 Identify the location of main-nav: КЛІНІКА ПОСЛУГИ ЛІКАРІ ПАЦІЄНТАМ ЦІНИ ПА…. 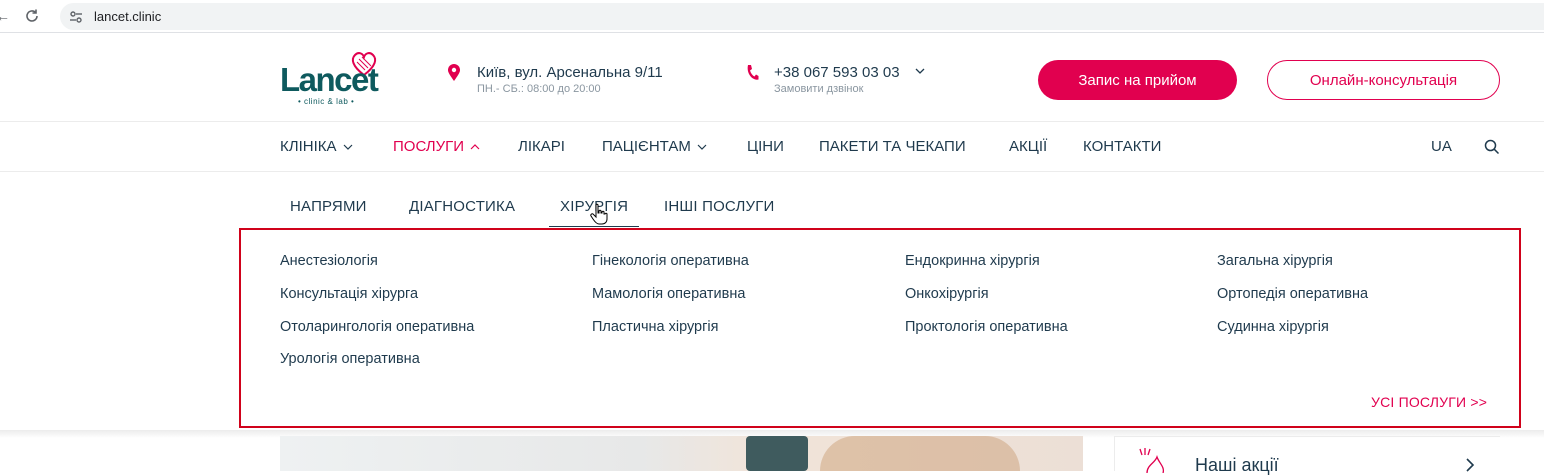
(772, 147).